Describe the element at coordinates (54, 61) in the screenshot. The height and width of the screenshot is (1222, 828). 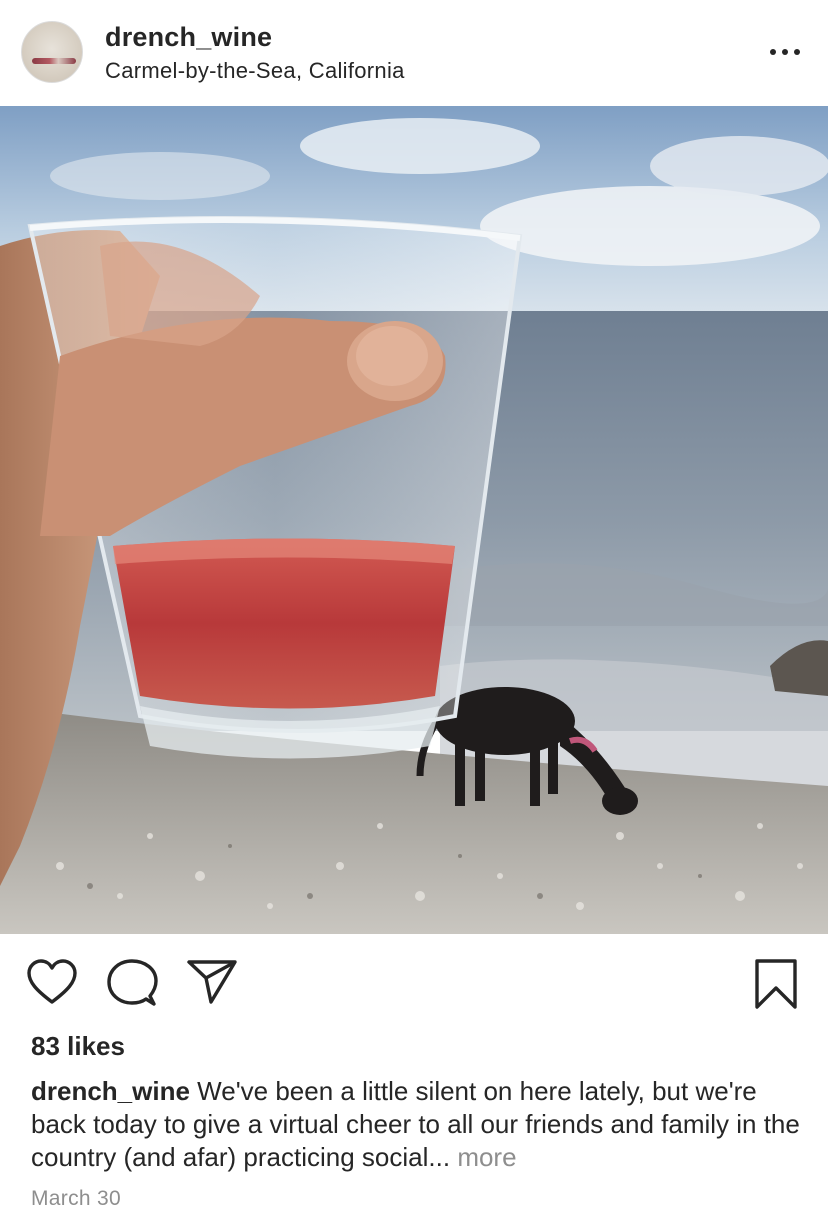
I see `avatar-ring-graphic` at that location.